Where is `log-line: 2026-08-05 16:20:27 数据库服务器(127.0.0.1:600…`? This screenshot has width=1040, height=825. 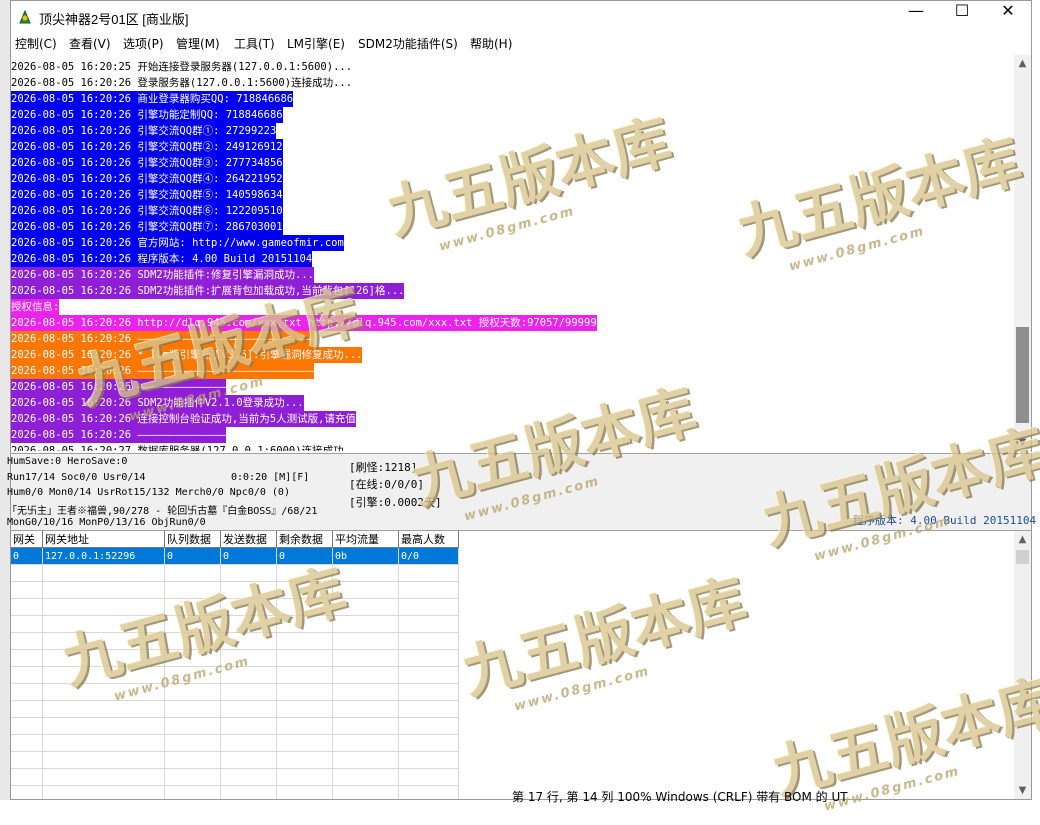 log-line: 2026-08-05 16:20:27 数据库服务器(127.0.0.1:600… is located at coordinates (187, 447).